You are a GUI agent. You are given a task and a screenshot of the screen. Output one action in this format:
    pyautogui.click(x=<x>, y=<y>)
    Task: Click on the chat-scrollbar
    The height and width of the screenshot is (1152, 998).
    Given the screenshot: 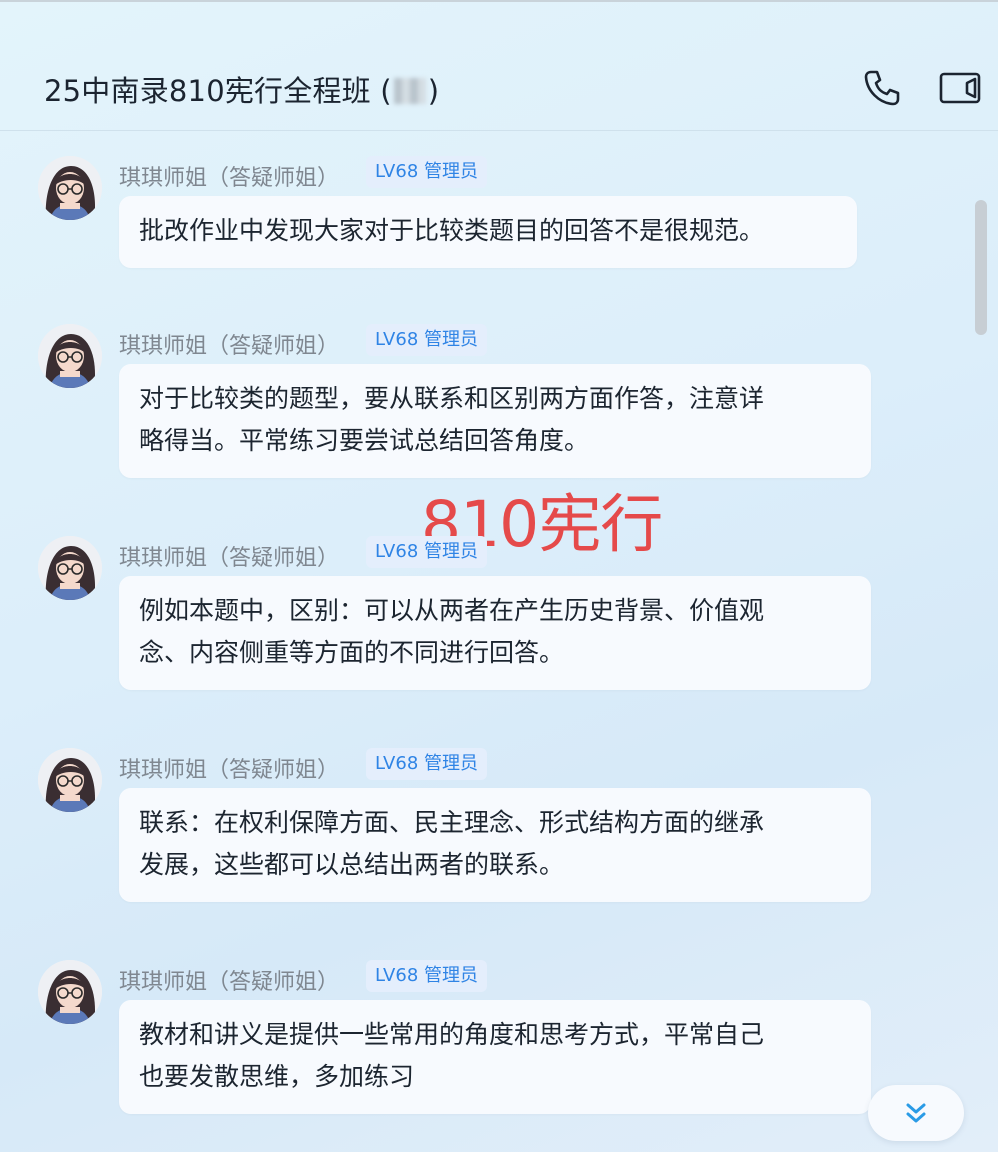 What is the action you would take?
    pyautogui.click(x=981, y=267)
    